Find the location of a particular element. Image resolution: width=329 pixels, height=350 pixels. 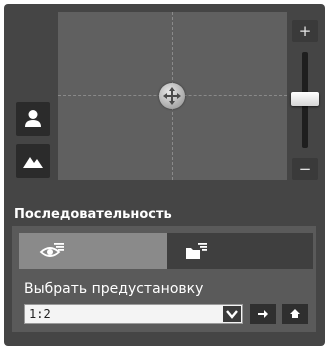

person-button is located at coordinates (33, 119).